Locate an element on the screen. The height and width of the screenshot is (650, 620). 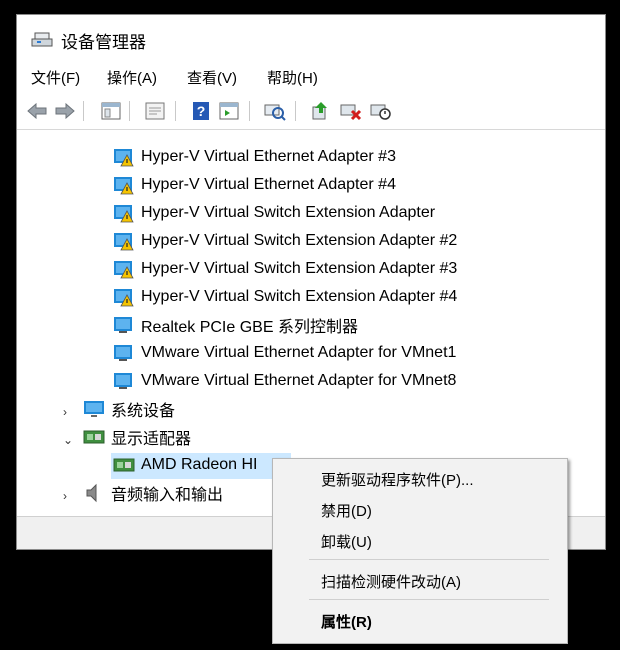
tree-item-hyperv-ethernet-4: Hyper-V Virtual Ethernet Adapter #4 is located at coordinates (254, 185).